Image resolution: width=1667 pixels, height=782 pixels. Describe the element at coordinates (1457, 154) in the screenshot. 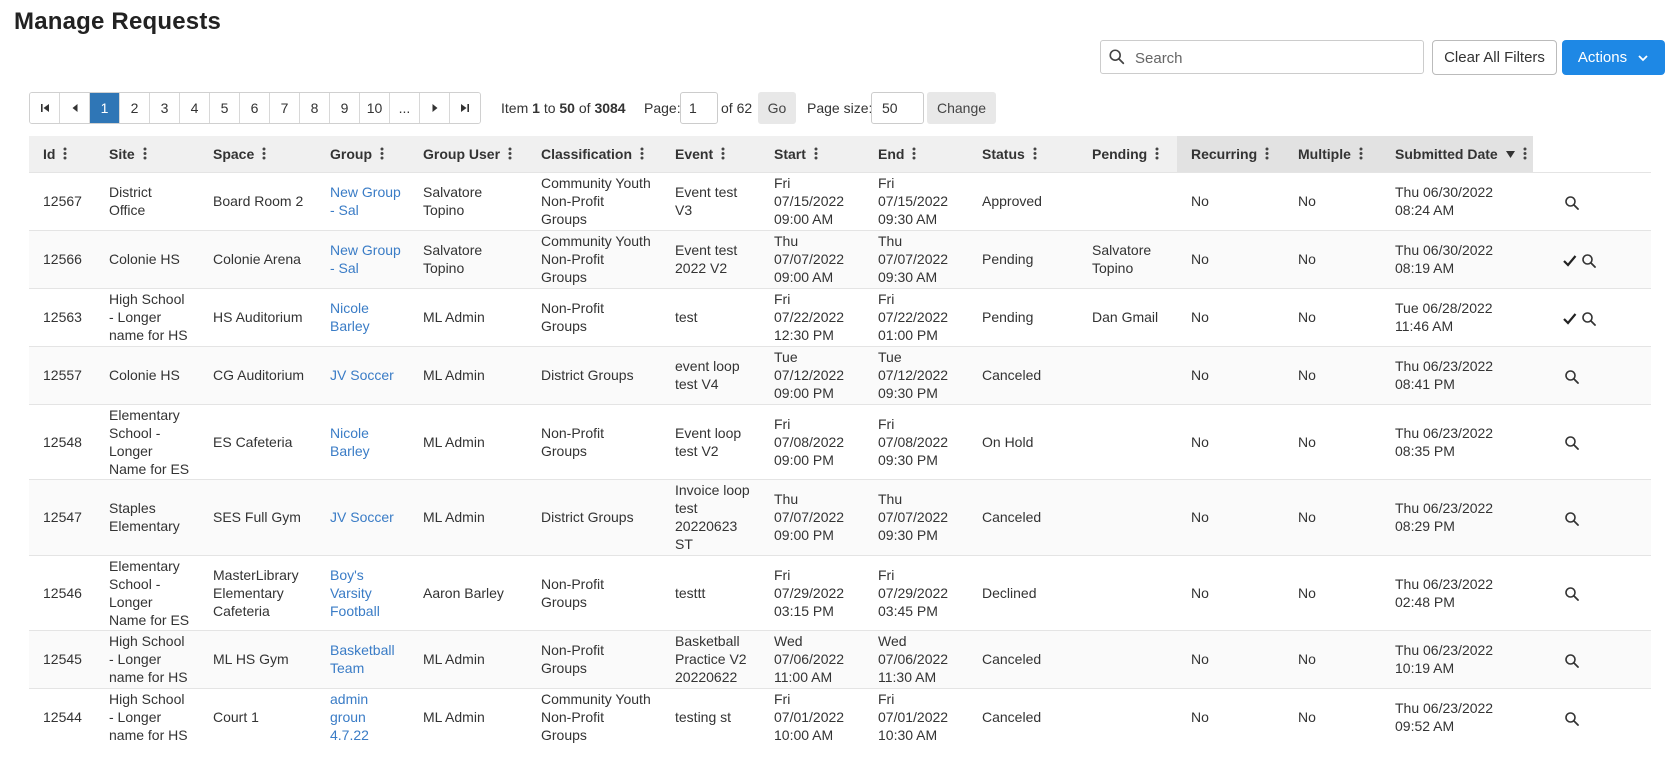

I see `column-header: Submitted Date` at that location.